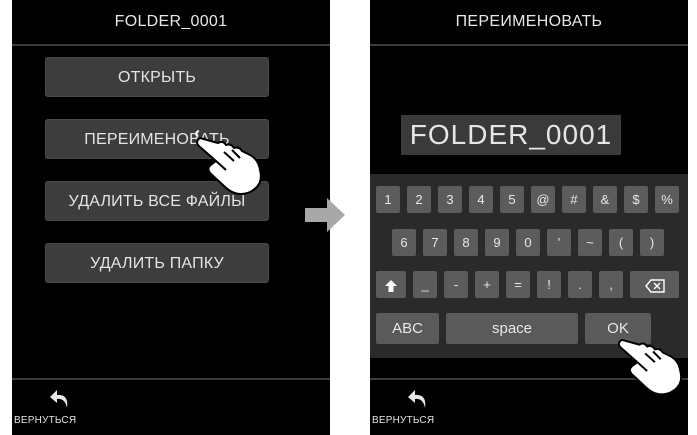  Describe the element at coordinates (481, 199) in the screenshot. I see `key: 4` at that location.